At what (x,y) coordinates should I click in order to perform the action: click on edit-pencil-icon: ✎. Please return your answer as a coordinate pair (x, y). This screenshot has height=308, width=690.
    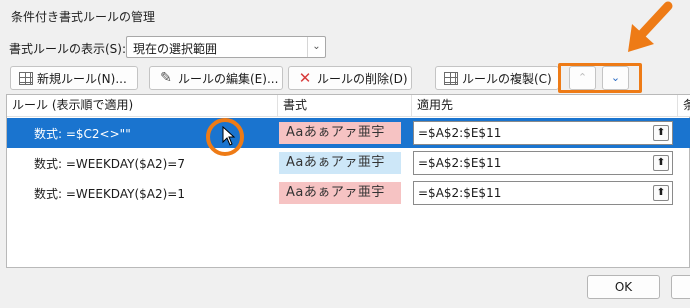
    Looking at the image, I should click on (166, 78).